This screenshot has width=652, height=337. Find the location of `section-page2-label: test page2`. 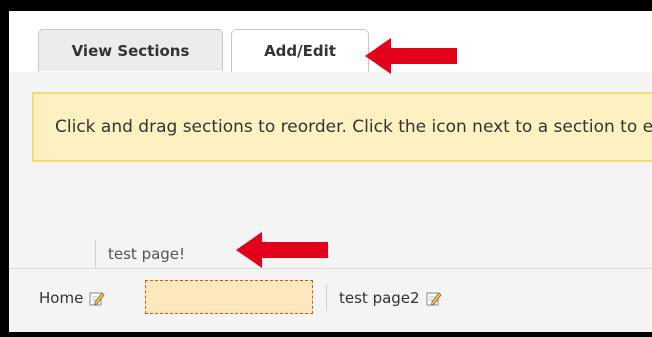

section-page2-label: test page2 is located at coordinates (379, 298).